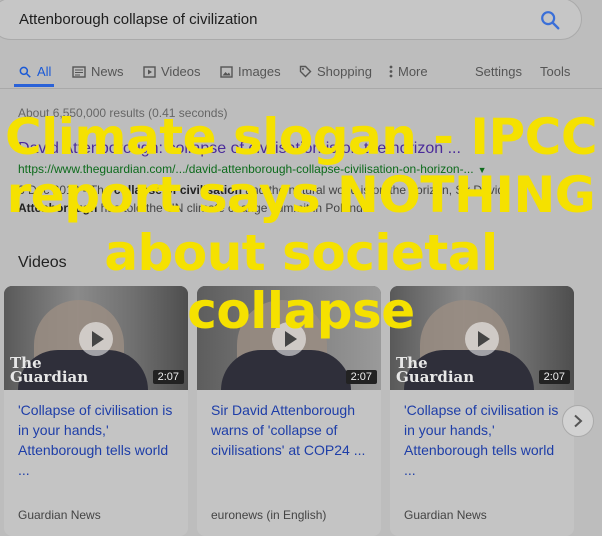 The image size is (602, 536). I want to click on tab-tools: Tools, so click(555, 71).